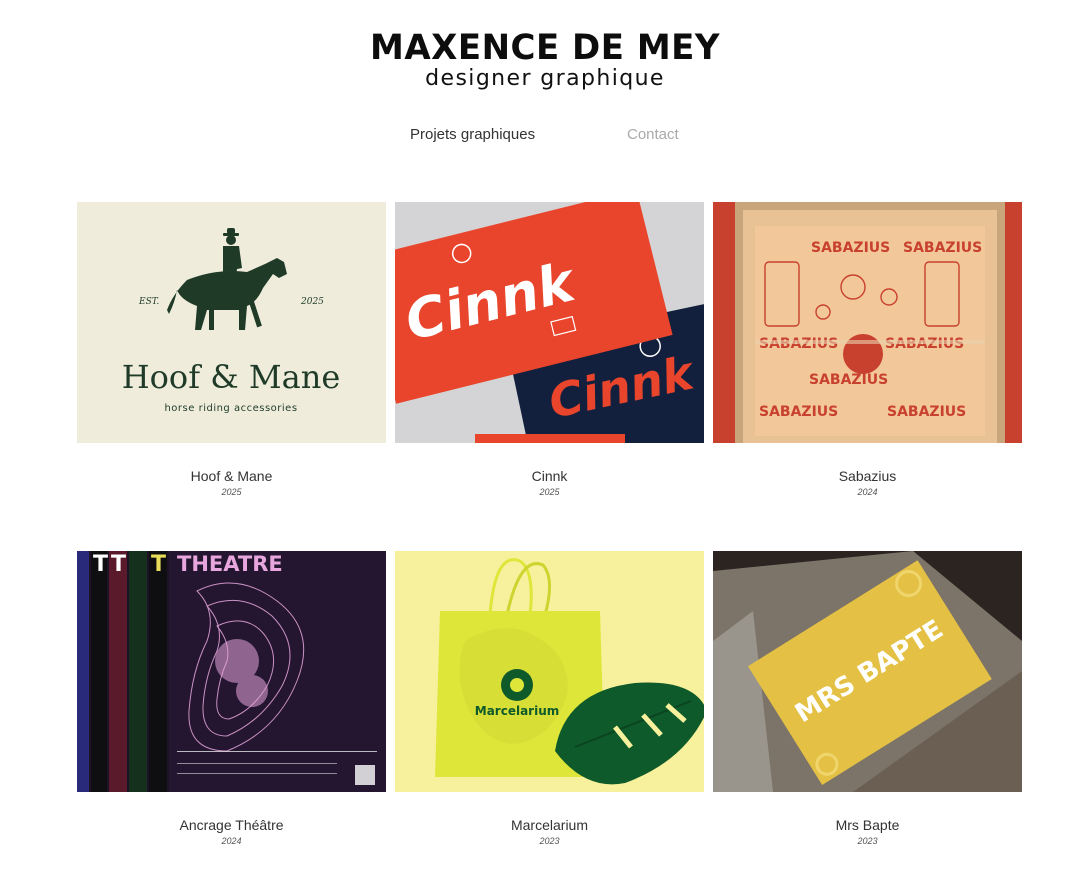  I want to click on project-caption: Mrs Bapte 2023, so click(867, 832).